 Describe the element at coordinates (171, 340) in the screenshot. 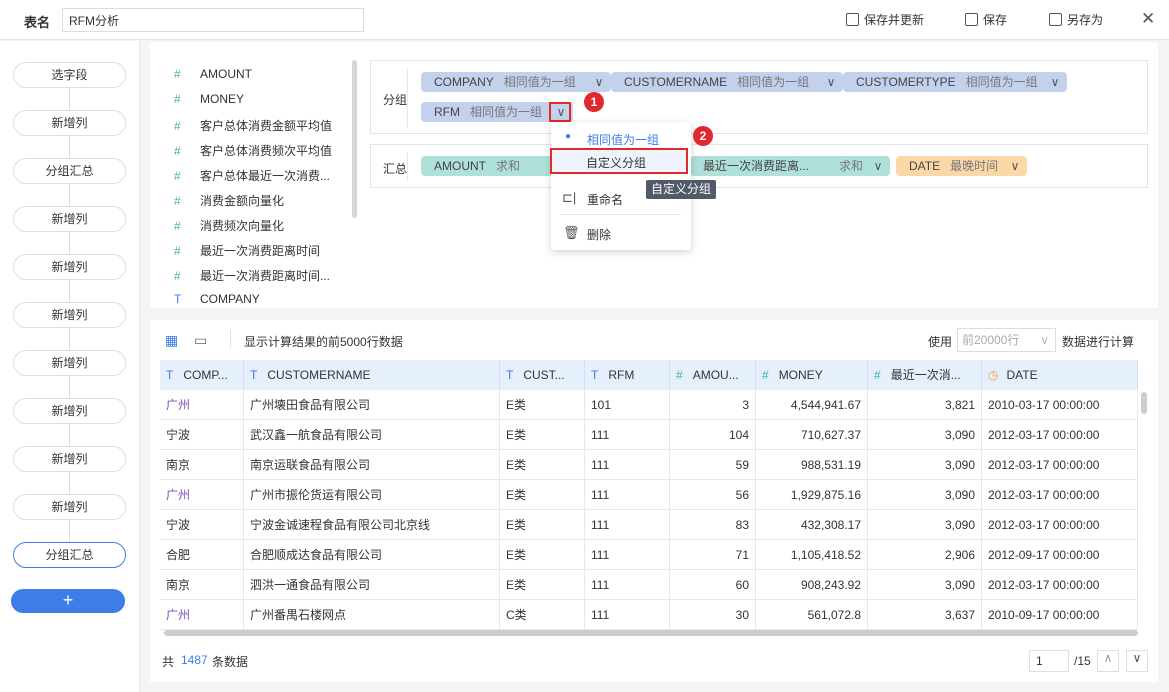

I see `grid-view-icon: ▦` at that location.